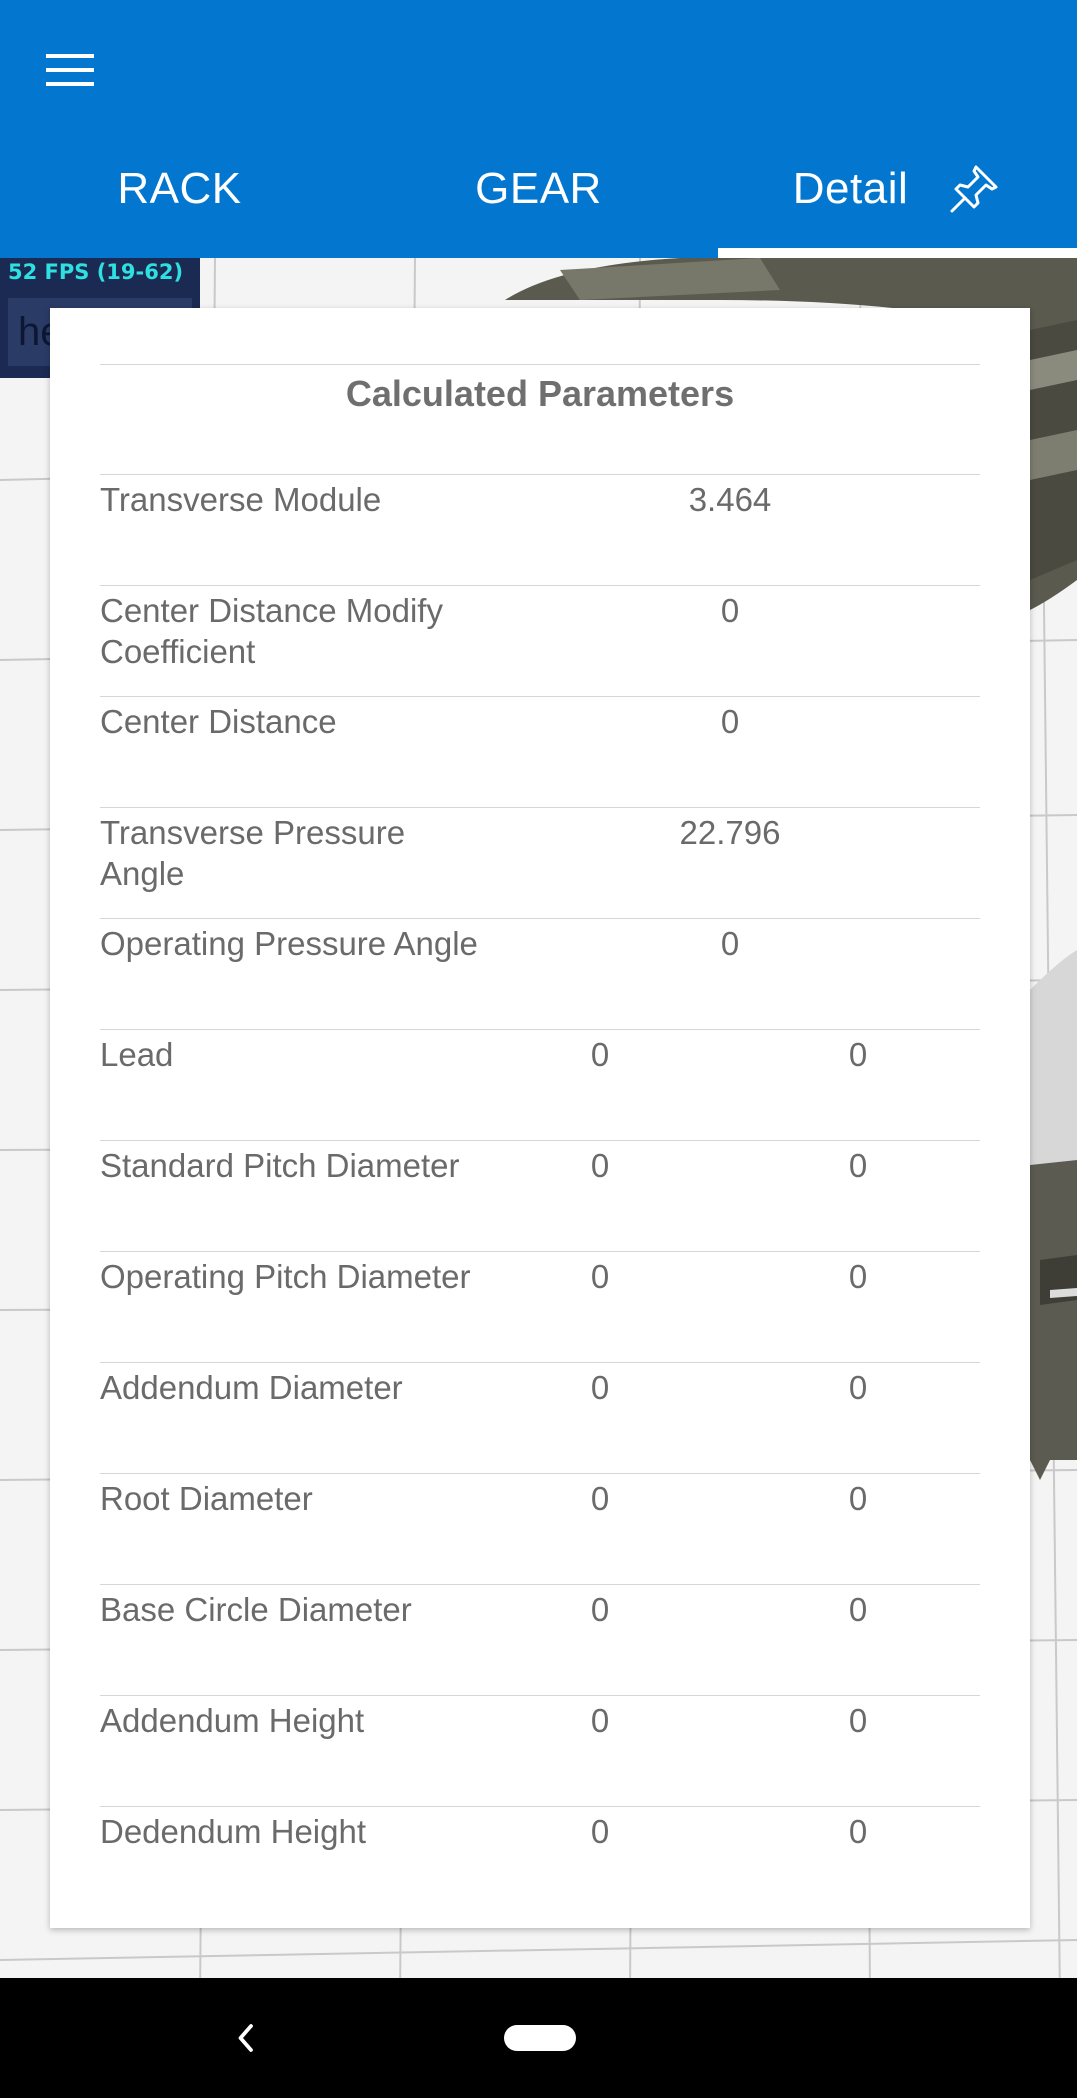 This screenshot has height=2098, width=1077. I want to click on table-row: Root Diameter 0 0, so click(540, 1529).